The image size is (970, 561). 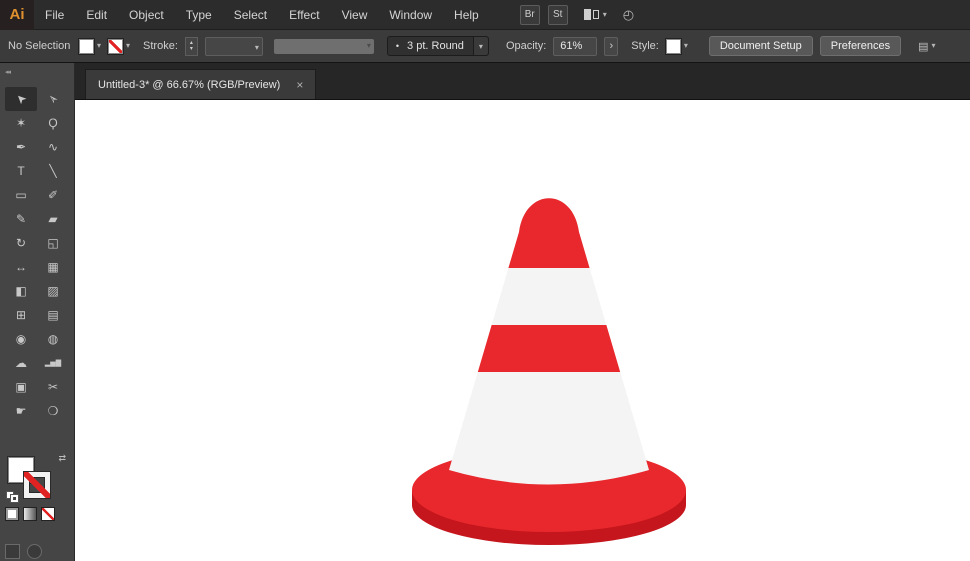 I want to click on stroke-weight-stepper: ▴ ▾, so click(x=191, y=46).